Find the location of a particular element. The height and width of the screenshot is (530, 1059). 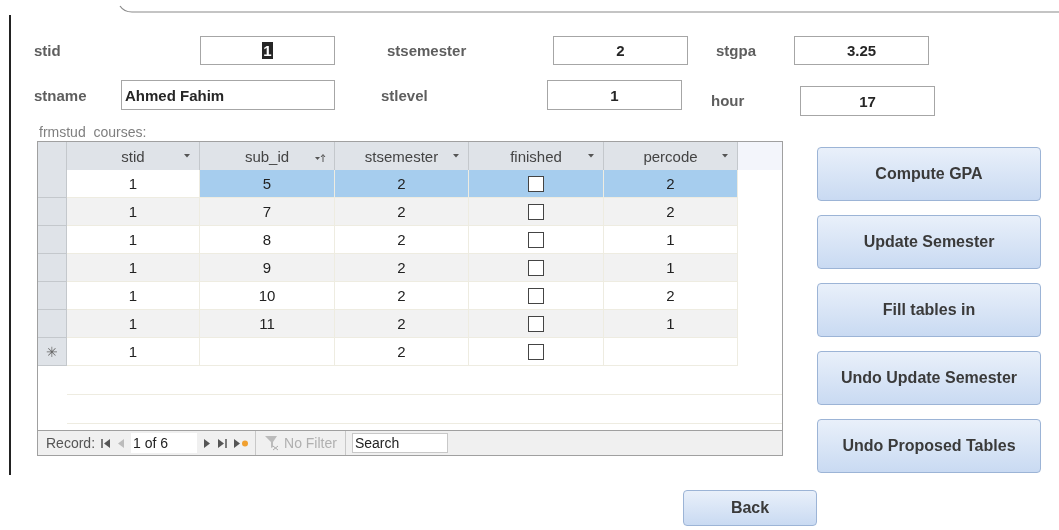

column-header: sub_id is located at coordinates (267, 156).